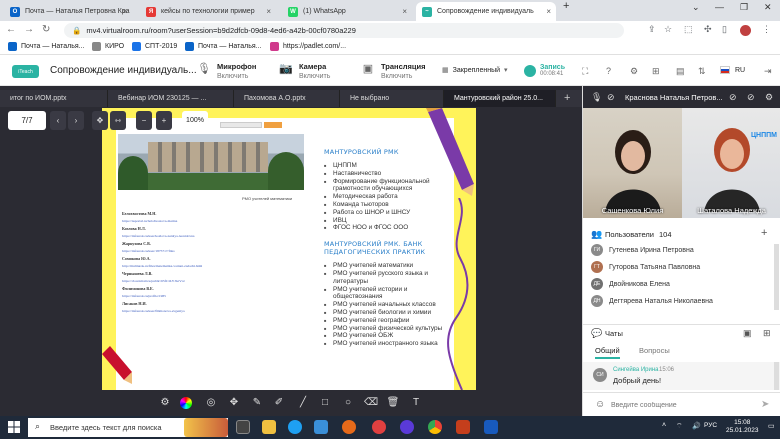 Image resolution: width=780 pixels, height=439 pixels. I want to click on next-slide-button: ›, so click(76, 120).